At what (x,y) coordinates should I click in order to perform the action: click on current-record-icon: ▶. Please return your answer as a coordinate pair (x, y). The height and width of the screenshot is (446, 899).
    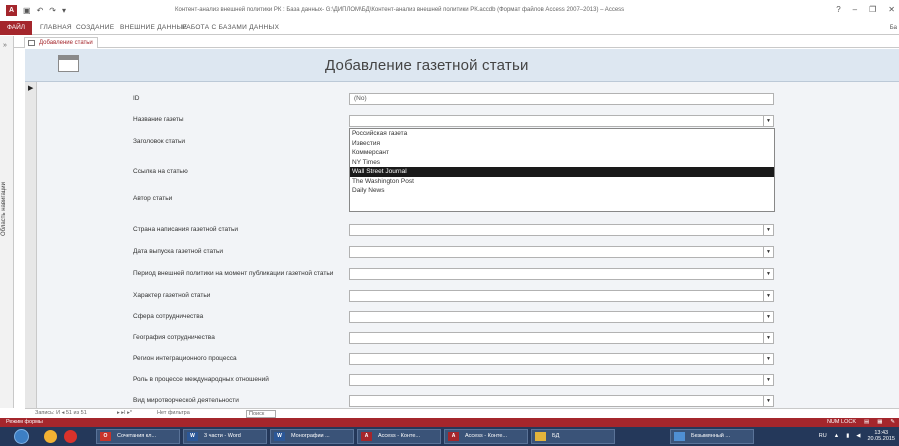
    Looking at the image, I should click on (31, 88).